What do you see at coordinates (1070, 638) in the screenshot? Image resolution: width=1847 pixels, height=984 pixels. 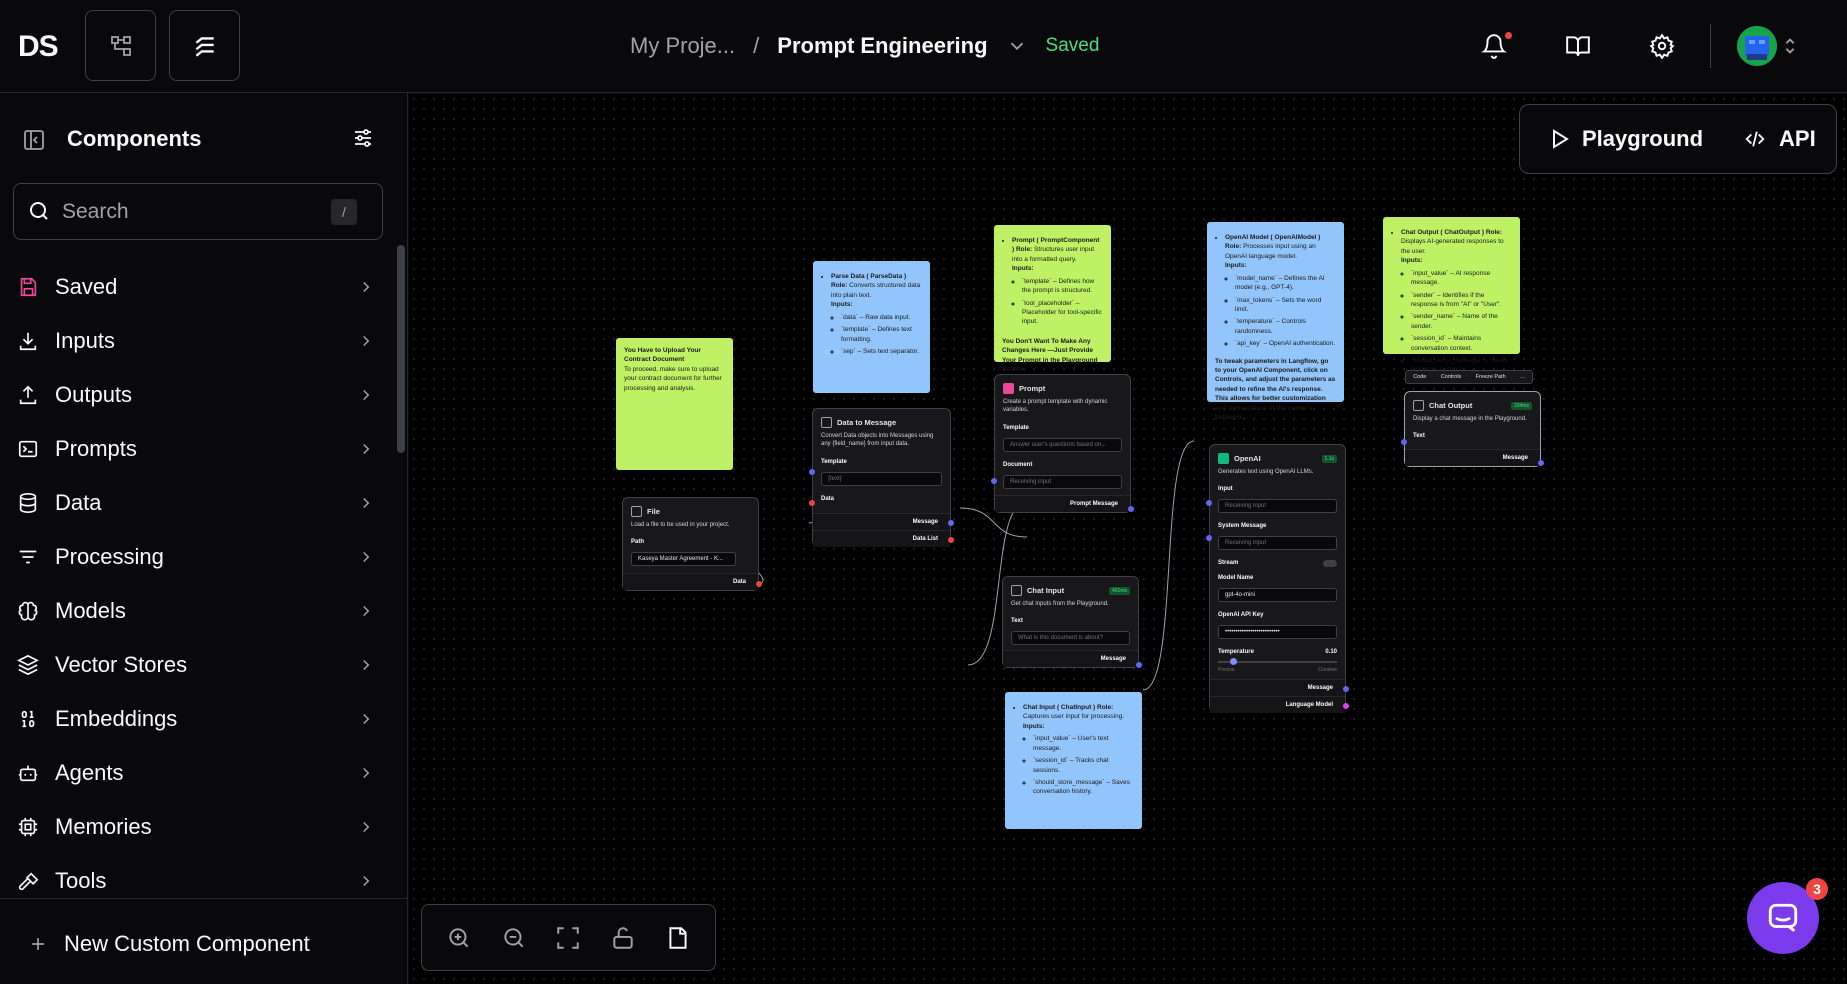 I see `chat-text-input: What is this document is about?` at bounding box center [1070, 638].